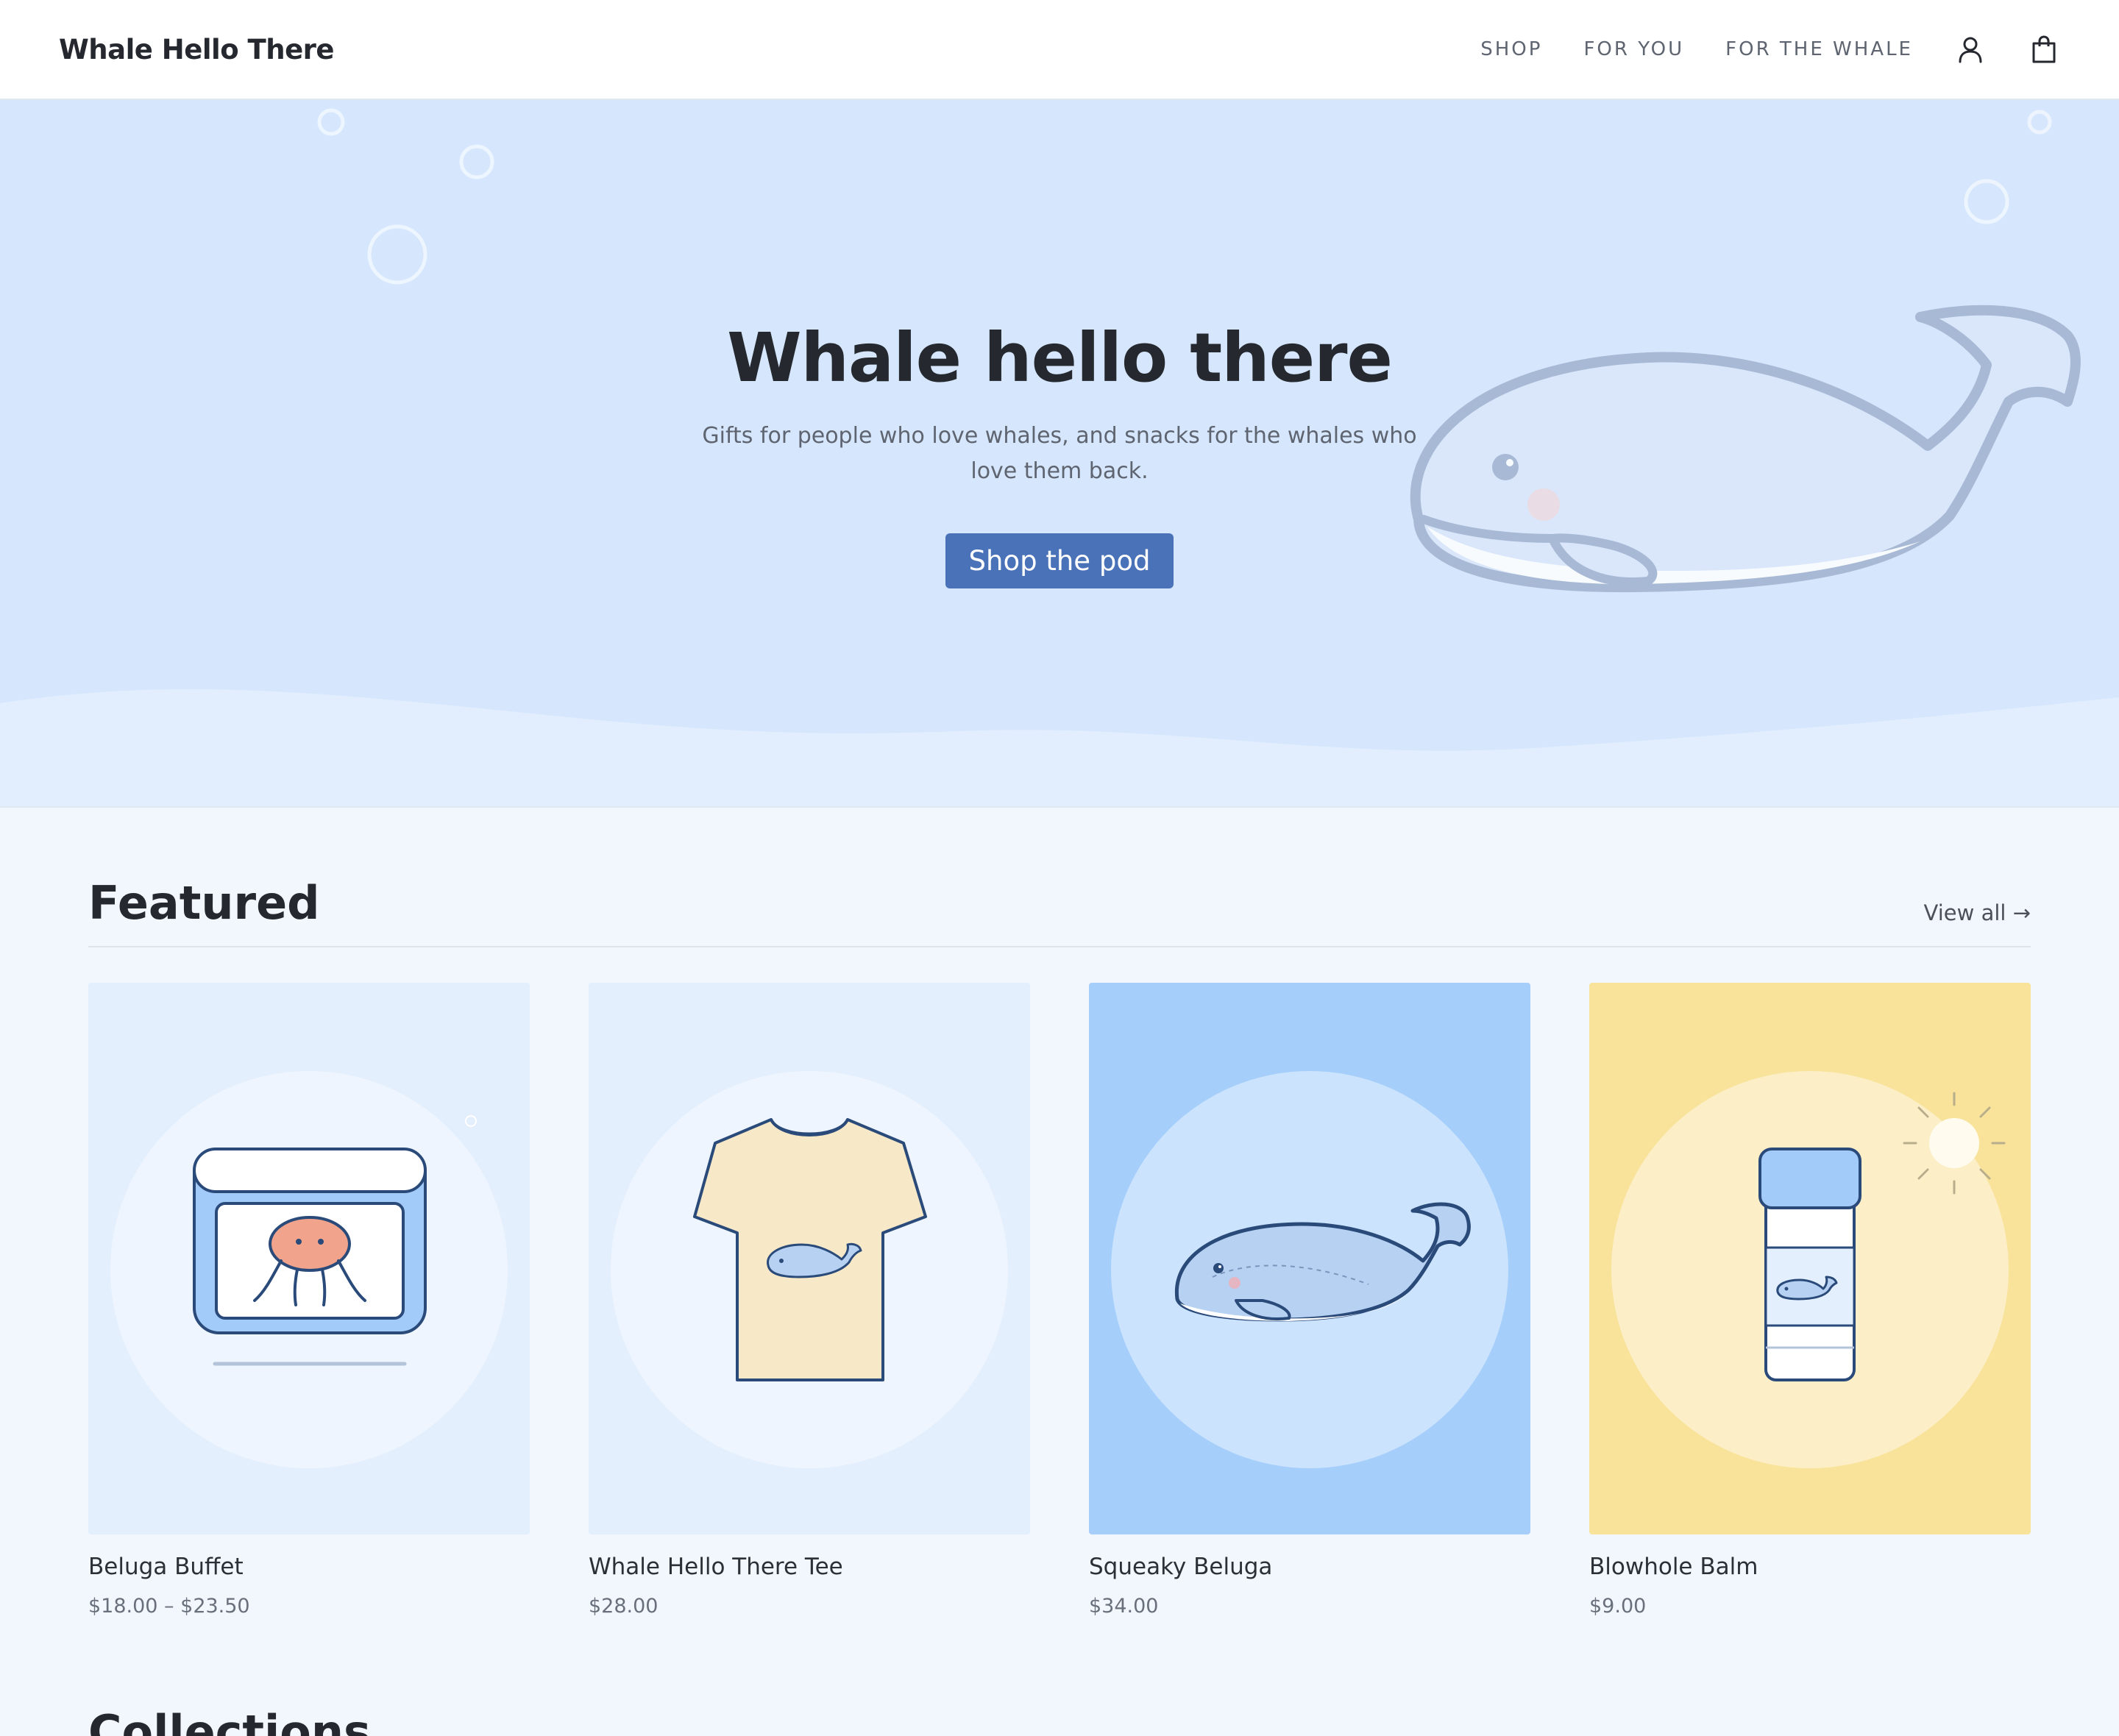  I want to click on product-card-blowhole-balm: Blowhole Balm $9.00, so click(1810, 1300).